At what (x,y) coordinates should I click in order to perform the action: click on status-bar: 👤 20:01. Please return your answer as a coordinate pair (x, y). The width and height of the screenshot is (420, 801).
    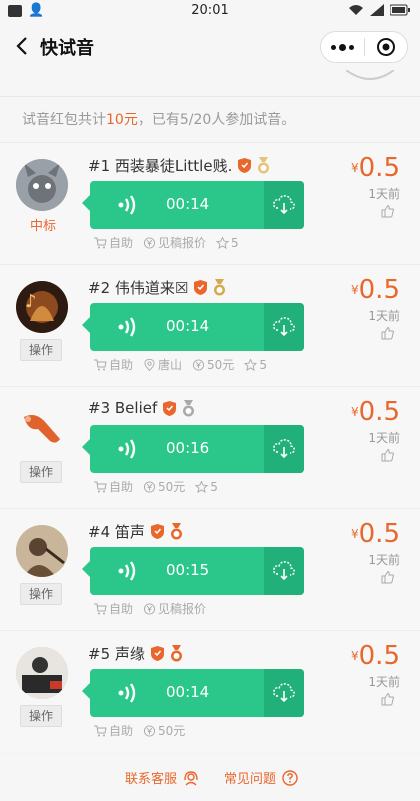
    Looking at the image, I should click on (210, 11).